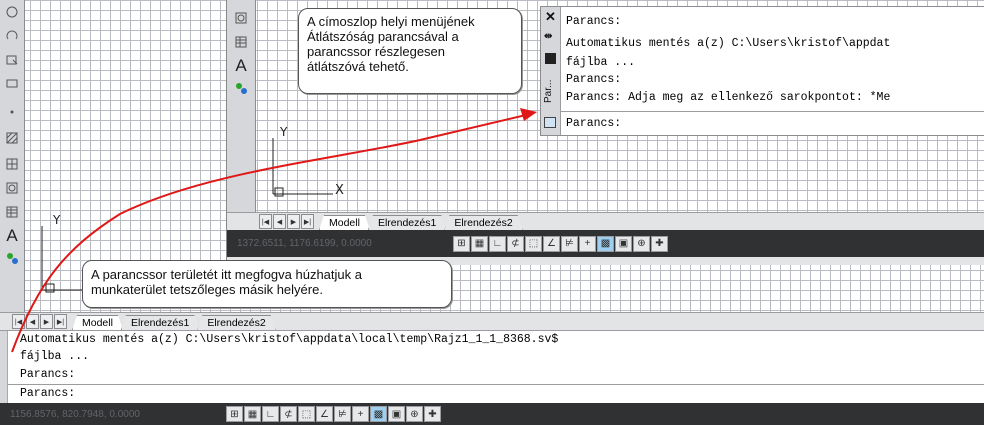 The width and height of the screenshot is (984, 425). What do you see at coordinates (12, 258) in the screenshot?
I see `add-selected-icon` at bounding box center [12, 258].